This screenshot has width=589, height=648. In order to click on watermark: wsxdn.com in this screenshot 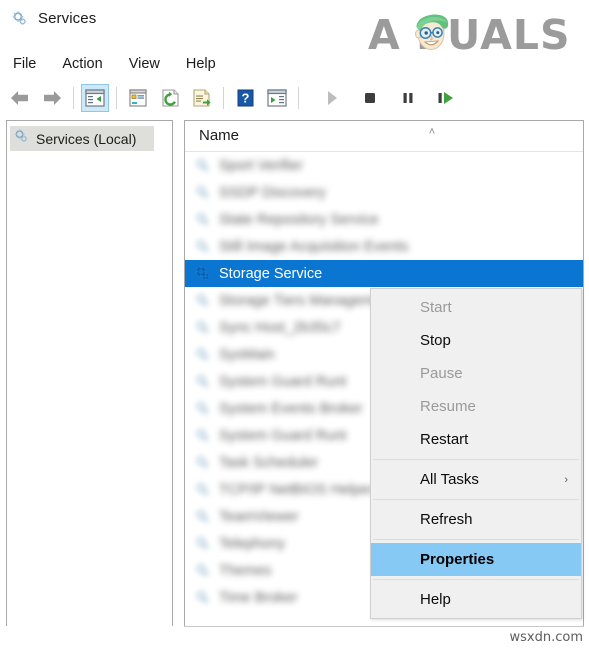, I will do `click(546, 637)`.